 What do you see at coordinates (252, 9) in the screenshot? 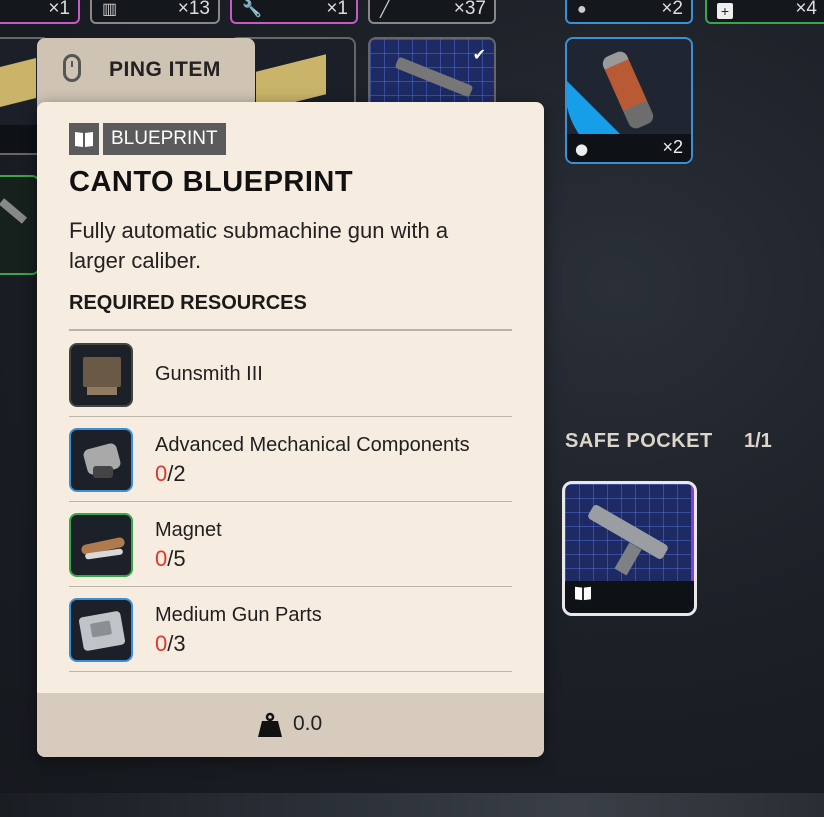
I see `wrench-icon: 🔧` at bounding box center [252, 9].